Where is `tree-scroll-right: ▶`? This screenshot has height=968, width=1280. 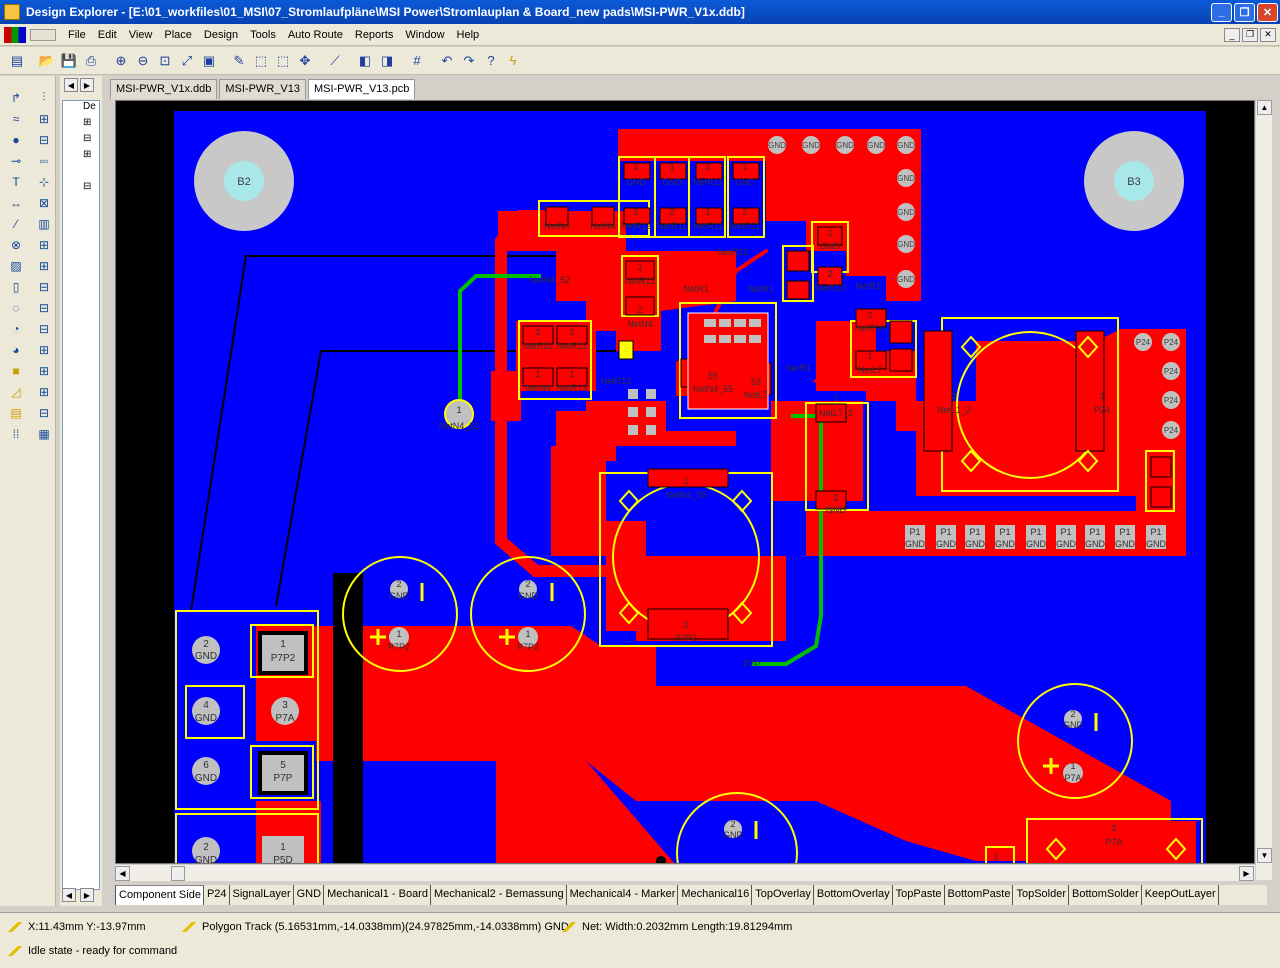
tree-scroll-right: ▶ is located at coordinates (87, 895).